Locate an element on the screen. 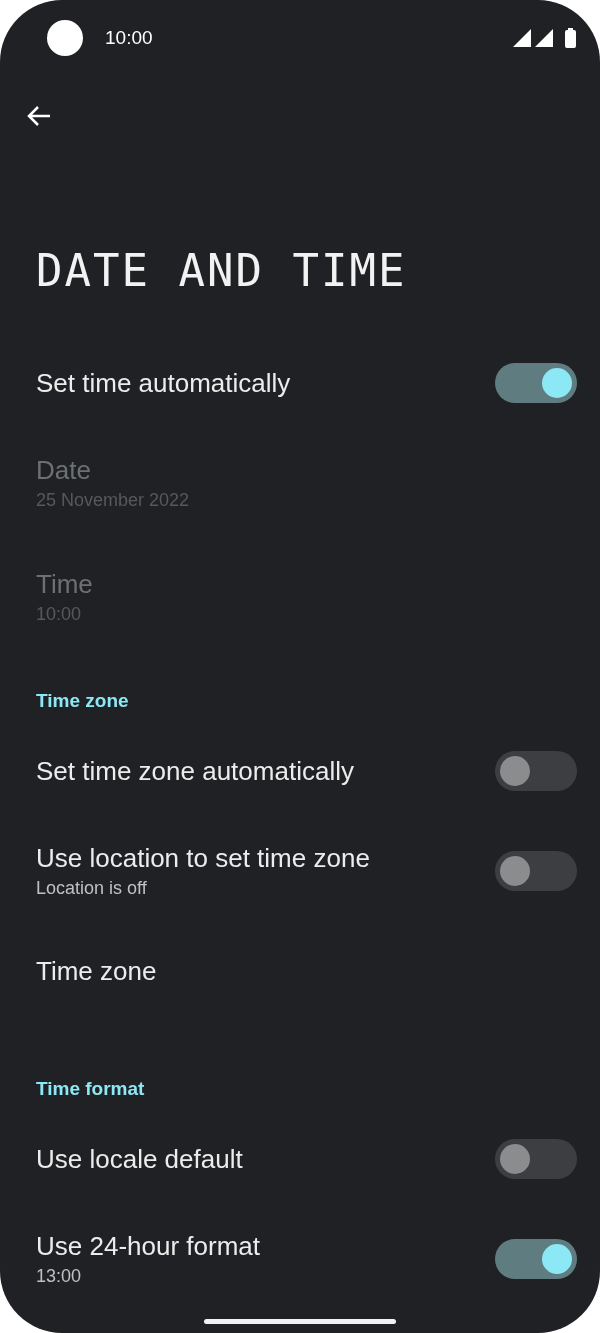 This screenshot has width=600, height=1333. back-arrow-icon is located at coordinates (39, 116).